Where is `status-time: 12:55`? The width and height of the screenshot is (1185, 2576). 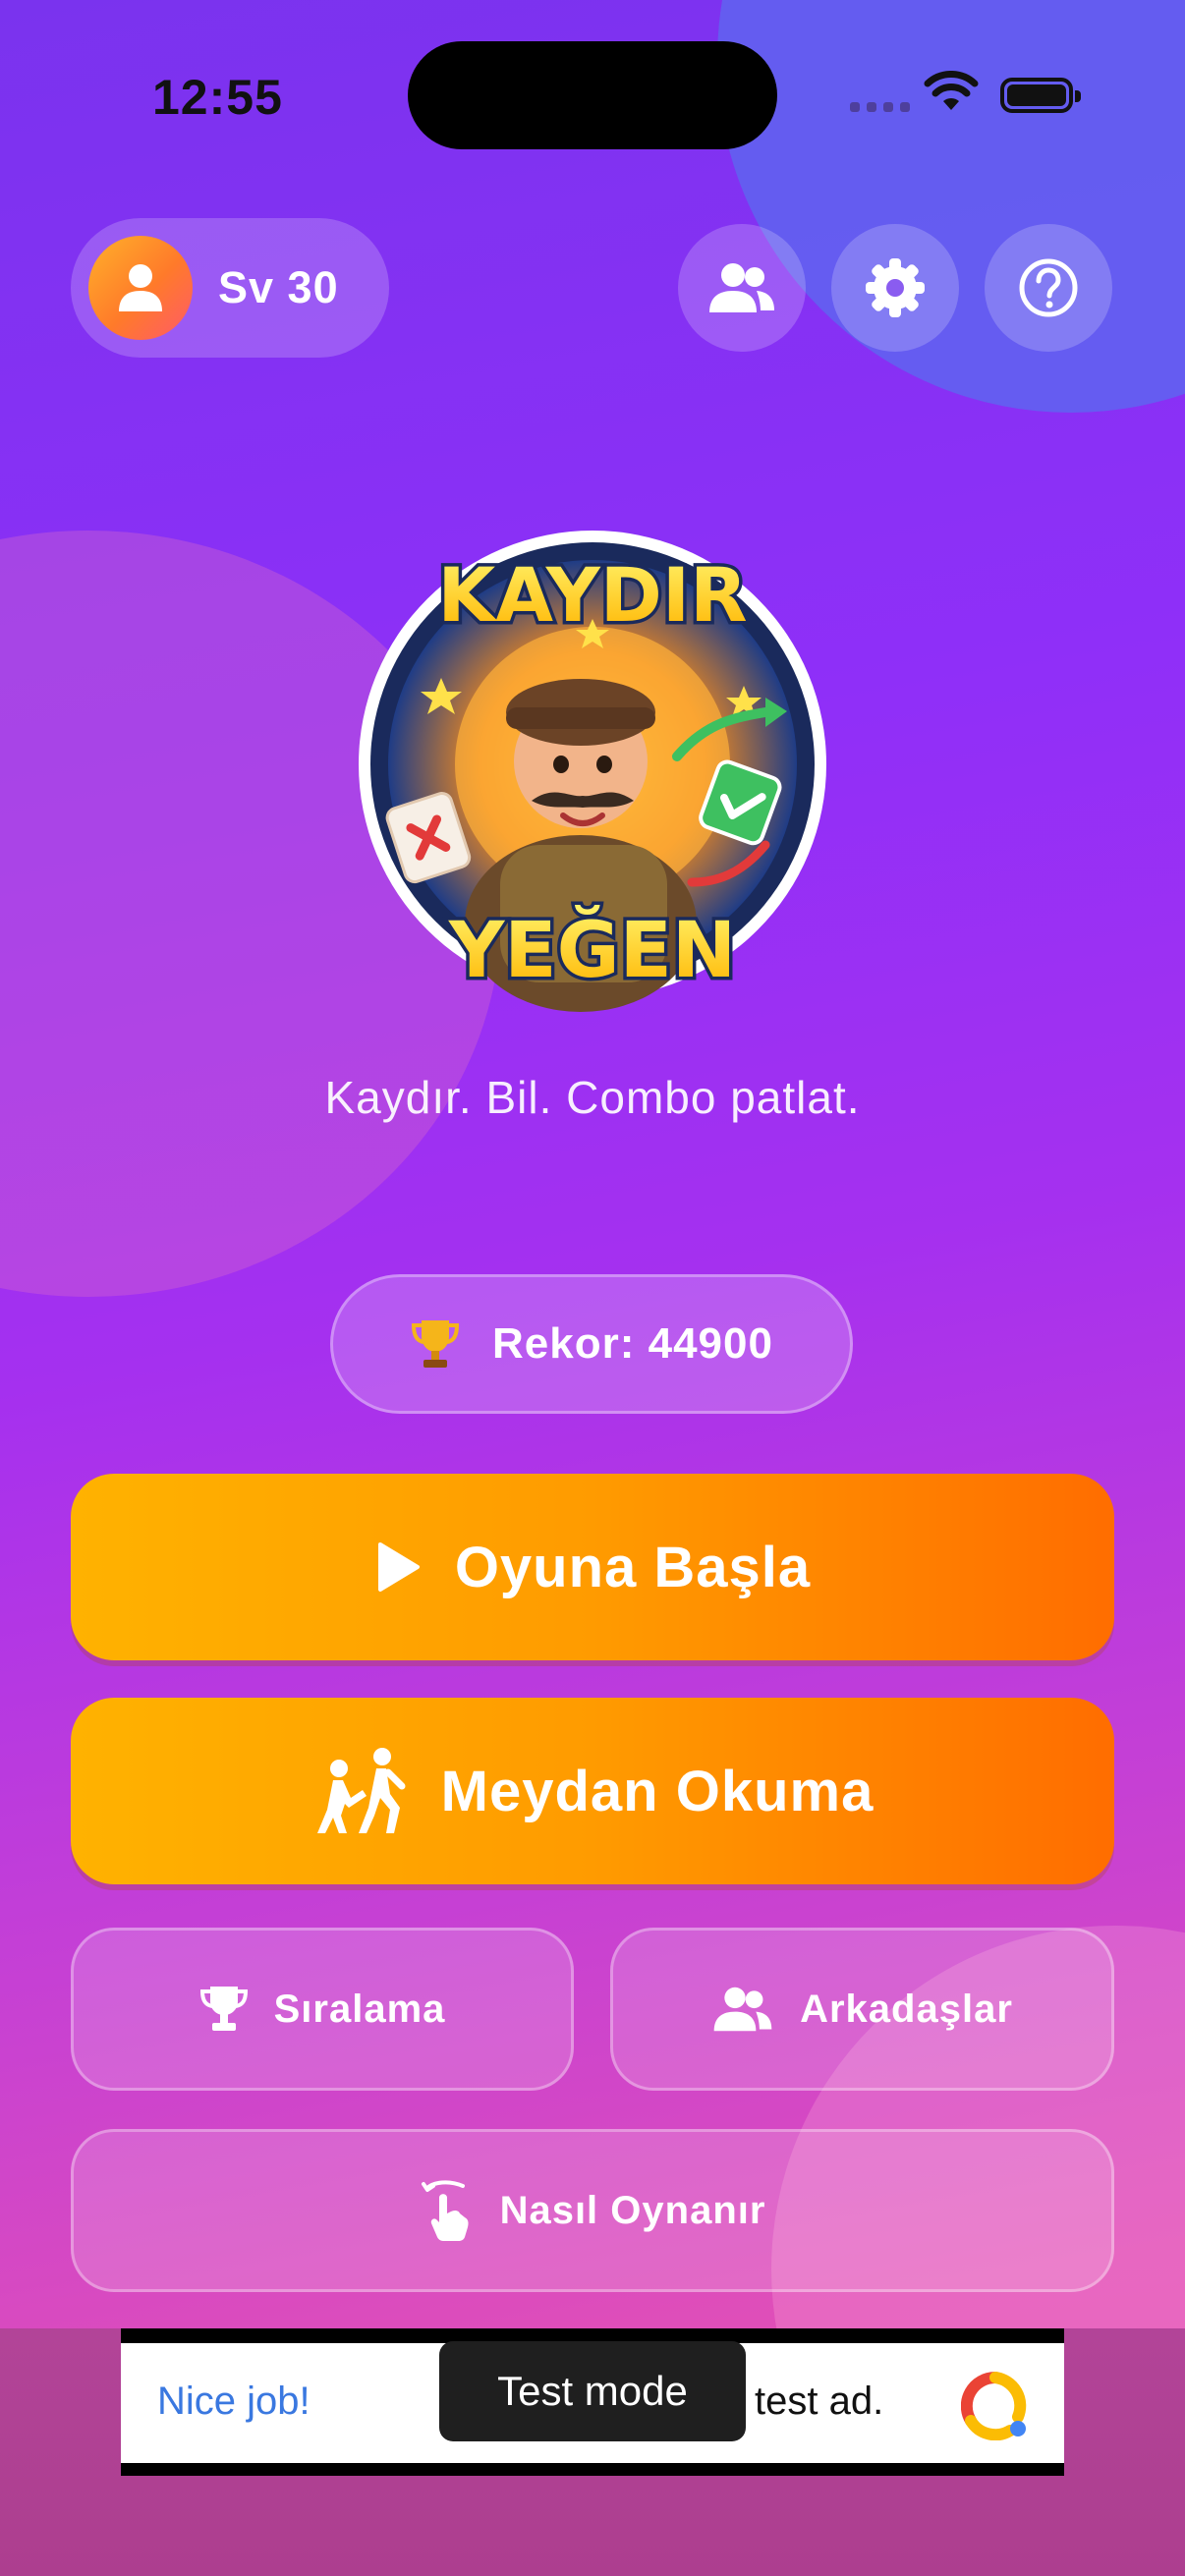
status-time: 12:55 is located at coordinates (217, 97).